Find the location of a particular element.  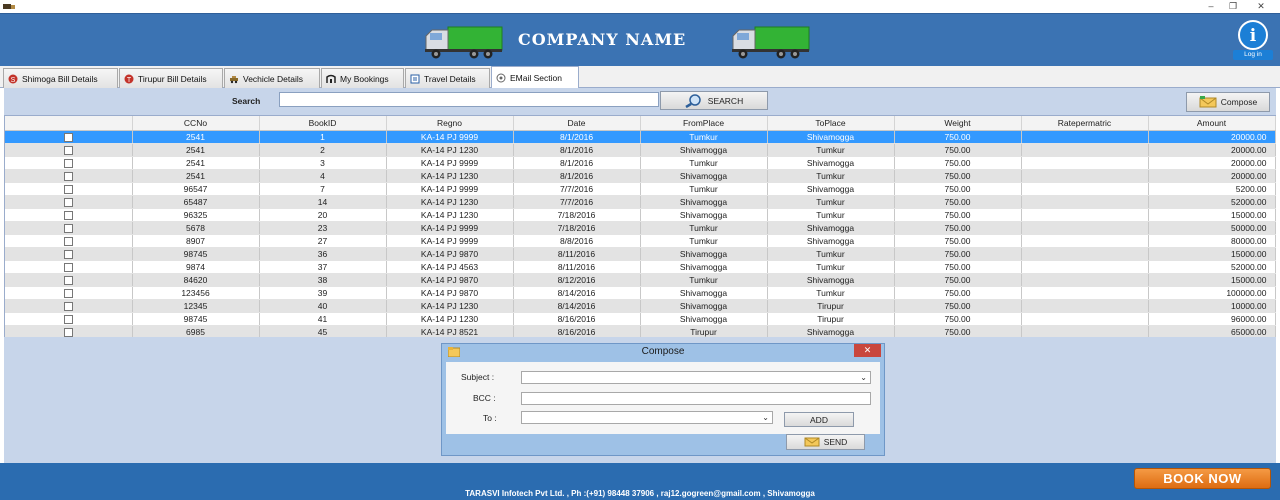

book-now-button: BOOK NOW is located at coordinates (1202, 478).